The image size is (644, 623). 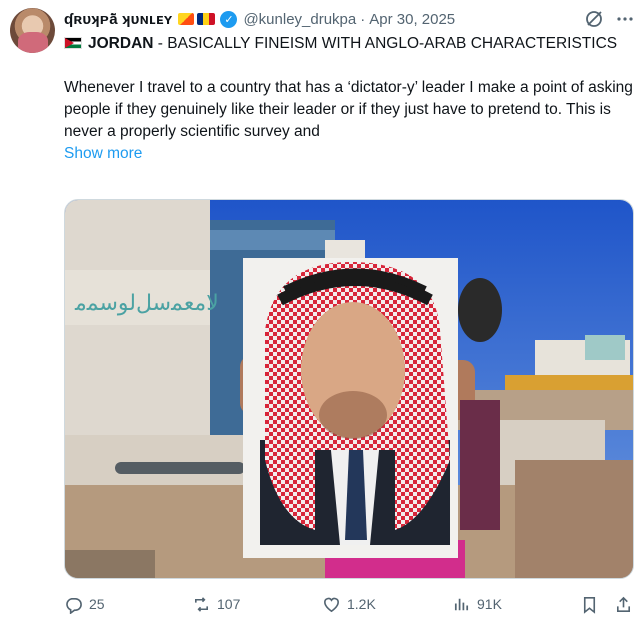 I want to click on share-icon, so click(x=623, y=604).